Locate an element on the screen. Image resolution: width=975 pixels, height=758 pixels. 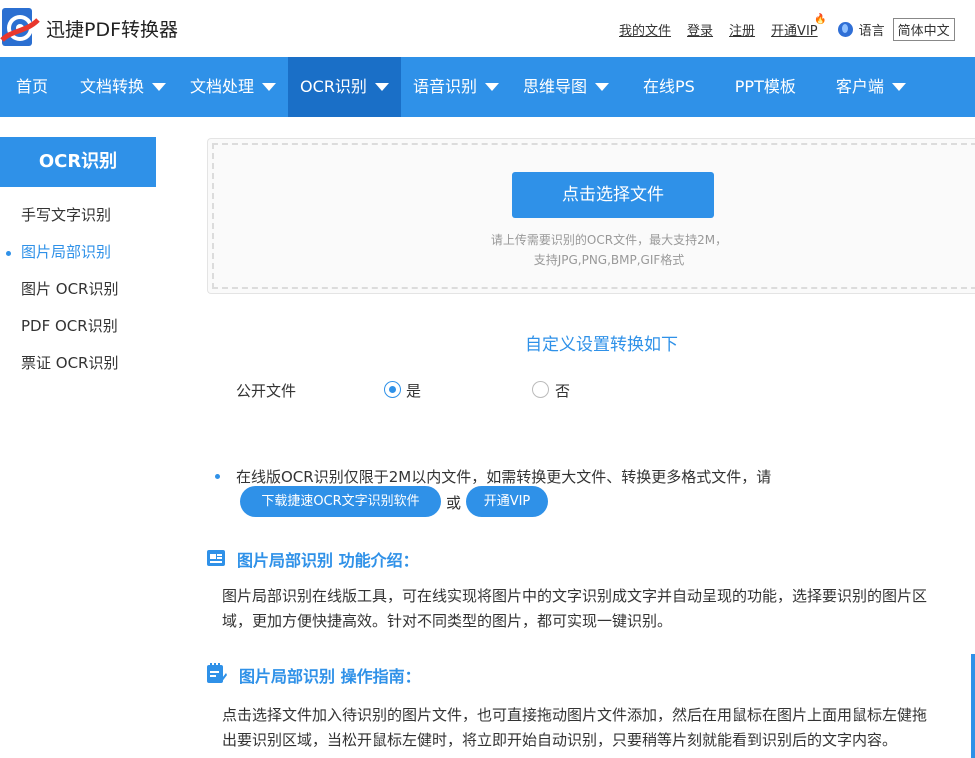
public-yes-label: 是 is located at coordinates (414, 391).